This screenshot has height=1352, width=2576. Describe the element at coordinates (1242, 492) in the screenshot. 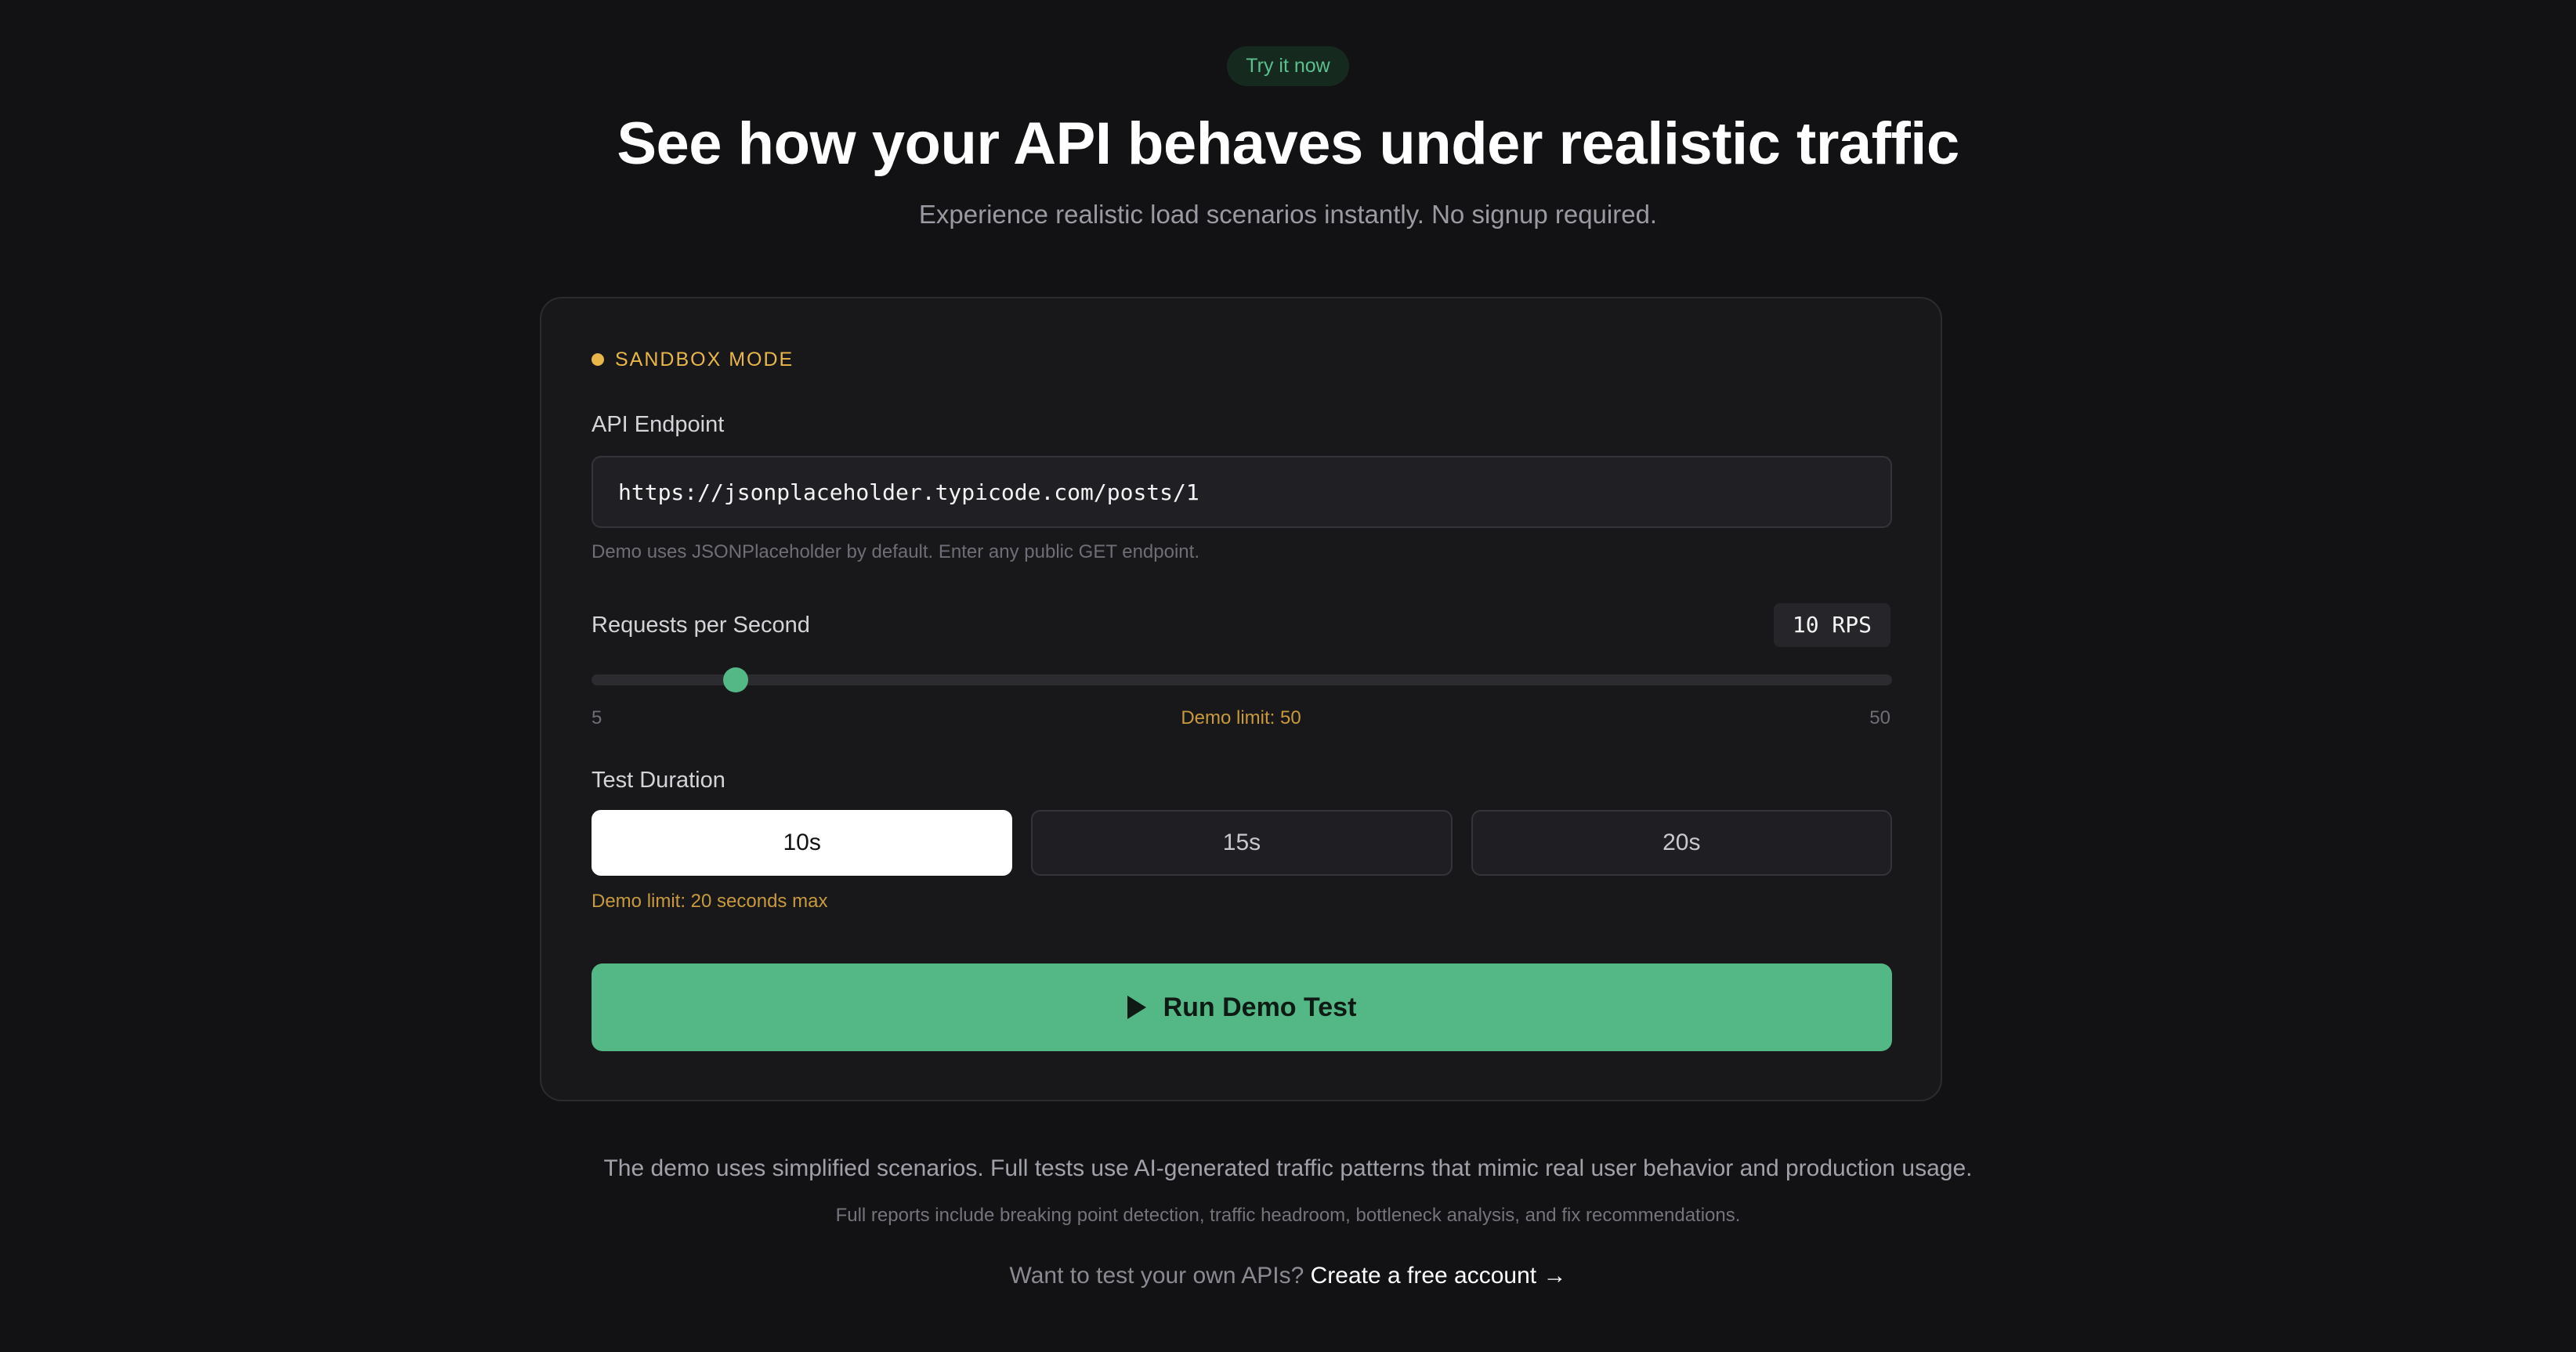

I see `endpoint-input` at that location.